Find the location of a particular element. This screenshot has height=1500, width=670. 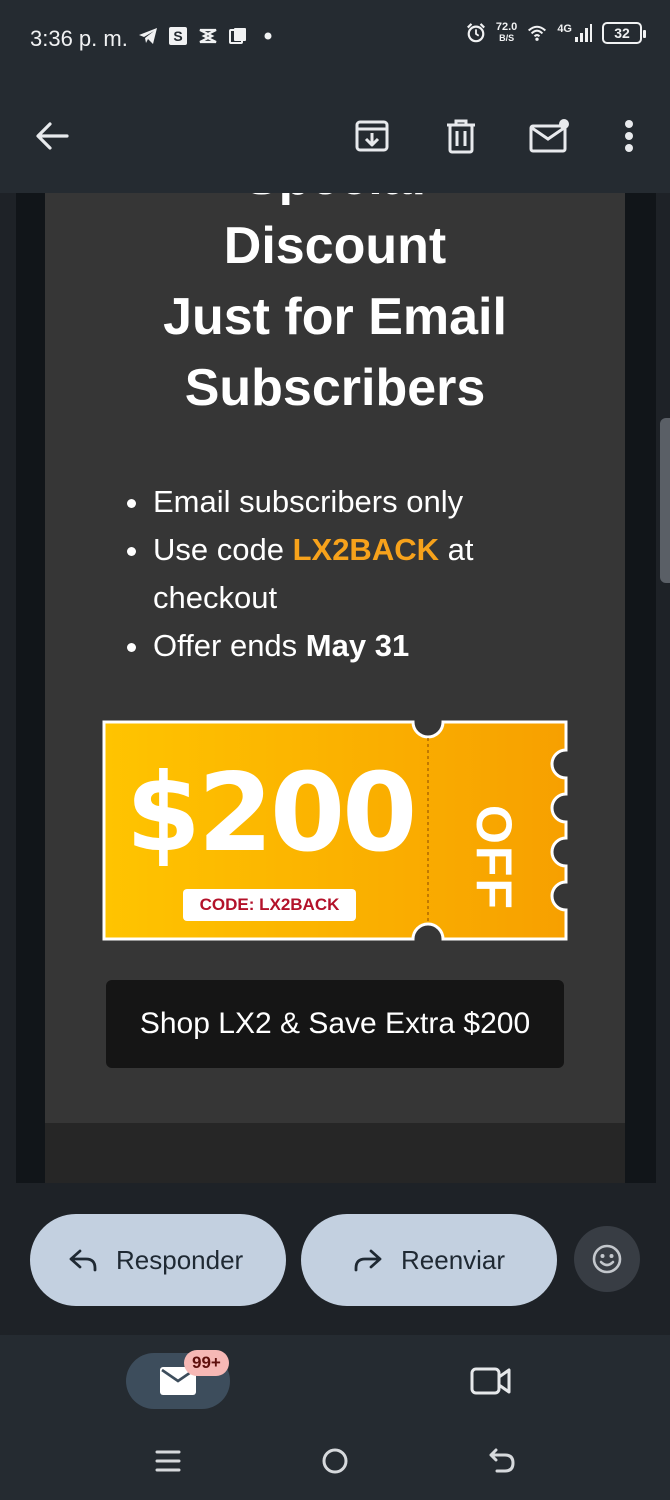

forward-button: Reenviar is located at coordinates (429, 1260).